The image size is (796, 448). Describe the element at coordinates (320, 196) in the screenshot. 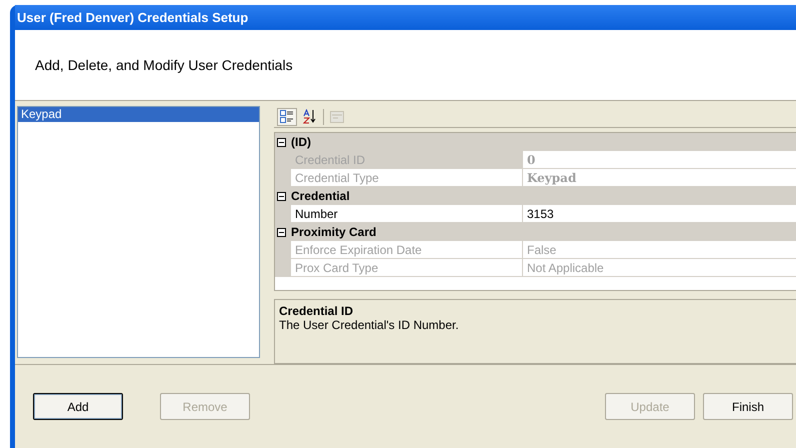

I see `category-label: Credential` at that location.